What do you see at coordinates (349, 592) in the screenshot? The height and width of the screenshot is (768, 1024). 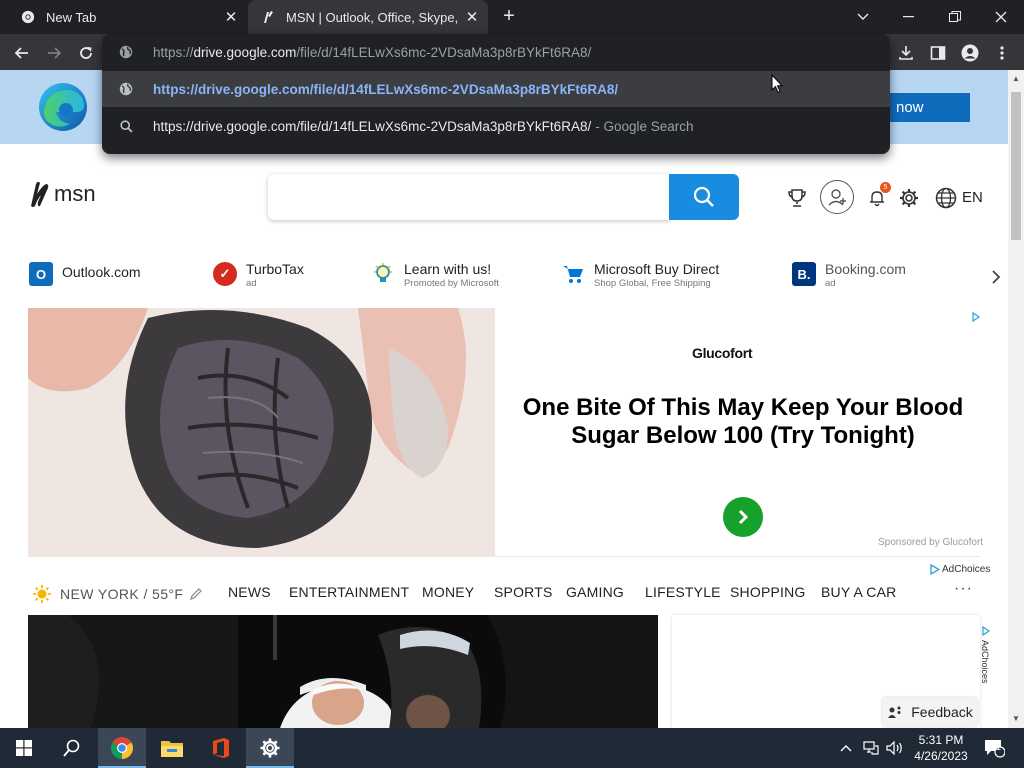 I see `category-entertainment: ENTERTAINMENT` at bounding box center [349, 592].